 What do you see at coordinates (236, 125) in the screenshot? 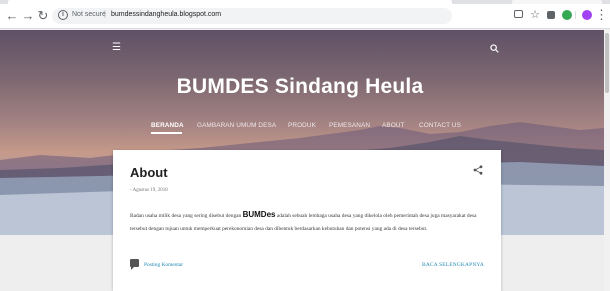
I see `nav-item-gambaran-umum-desa: GAMBARAN UMUM DESA` at bounding box center [236, 125].